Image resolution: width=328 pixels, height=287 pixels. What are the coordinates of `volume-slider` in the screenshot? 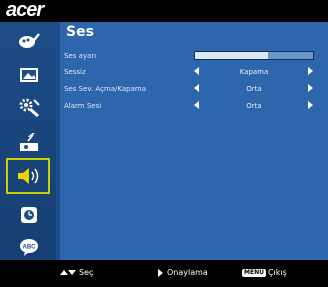 It's located at (254, 55).